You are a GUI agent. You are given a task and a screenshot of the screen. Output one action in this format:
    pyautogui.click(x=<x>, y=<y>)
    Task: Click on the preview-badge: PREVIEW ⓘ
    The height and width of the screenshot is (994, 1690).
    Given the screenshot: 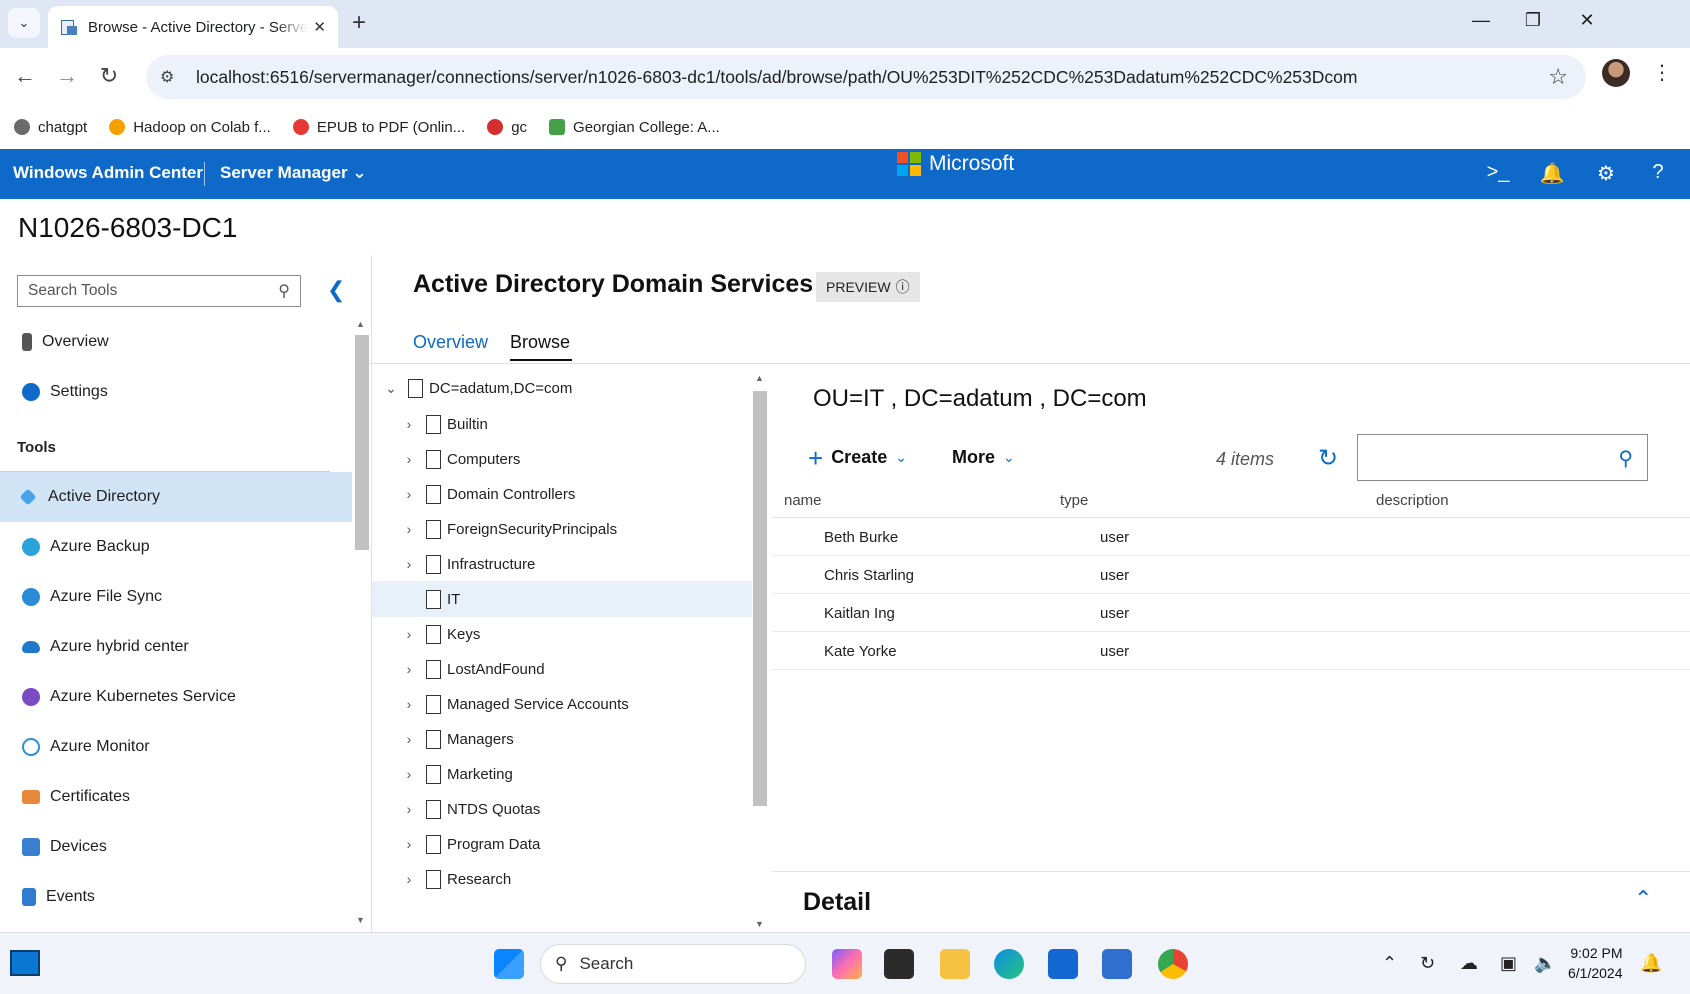 What is the action you would take?
    pyautogui.click(x=868, y=287)
    